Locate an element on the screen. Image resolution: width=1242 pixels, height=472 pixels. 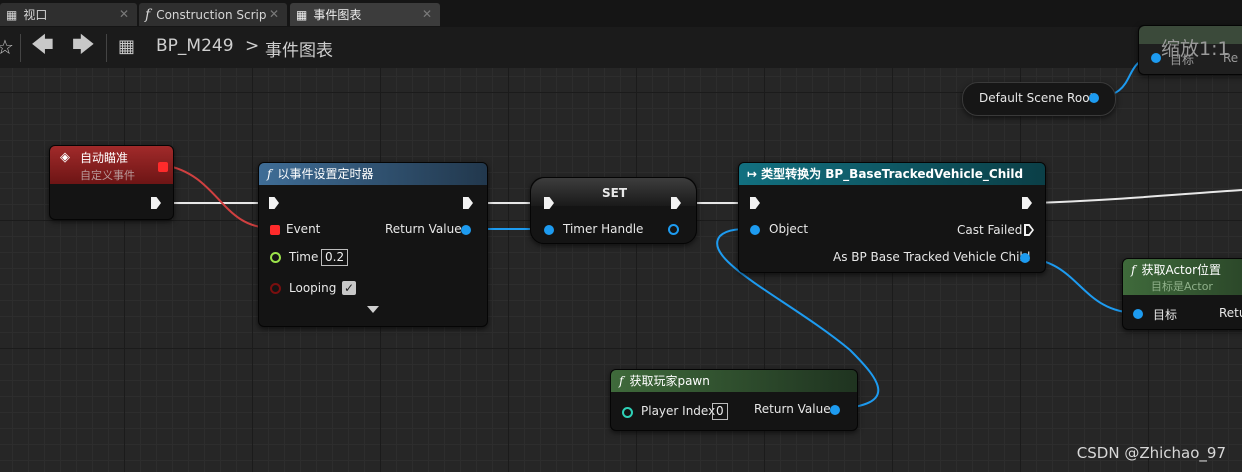
pin-label: Event is located at coordinates (303, 229).